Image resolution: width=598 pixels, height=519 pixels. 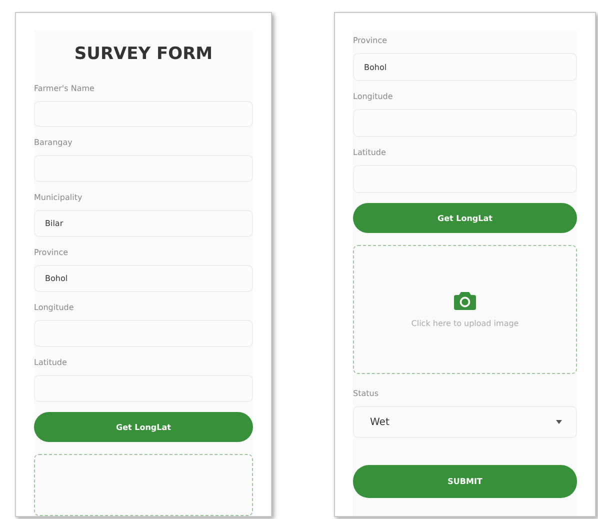 What do you see at coordinates (465, 422) in the screenshot?
I see `status-dropdown: Wet` at bounding box center [465, 422].